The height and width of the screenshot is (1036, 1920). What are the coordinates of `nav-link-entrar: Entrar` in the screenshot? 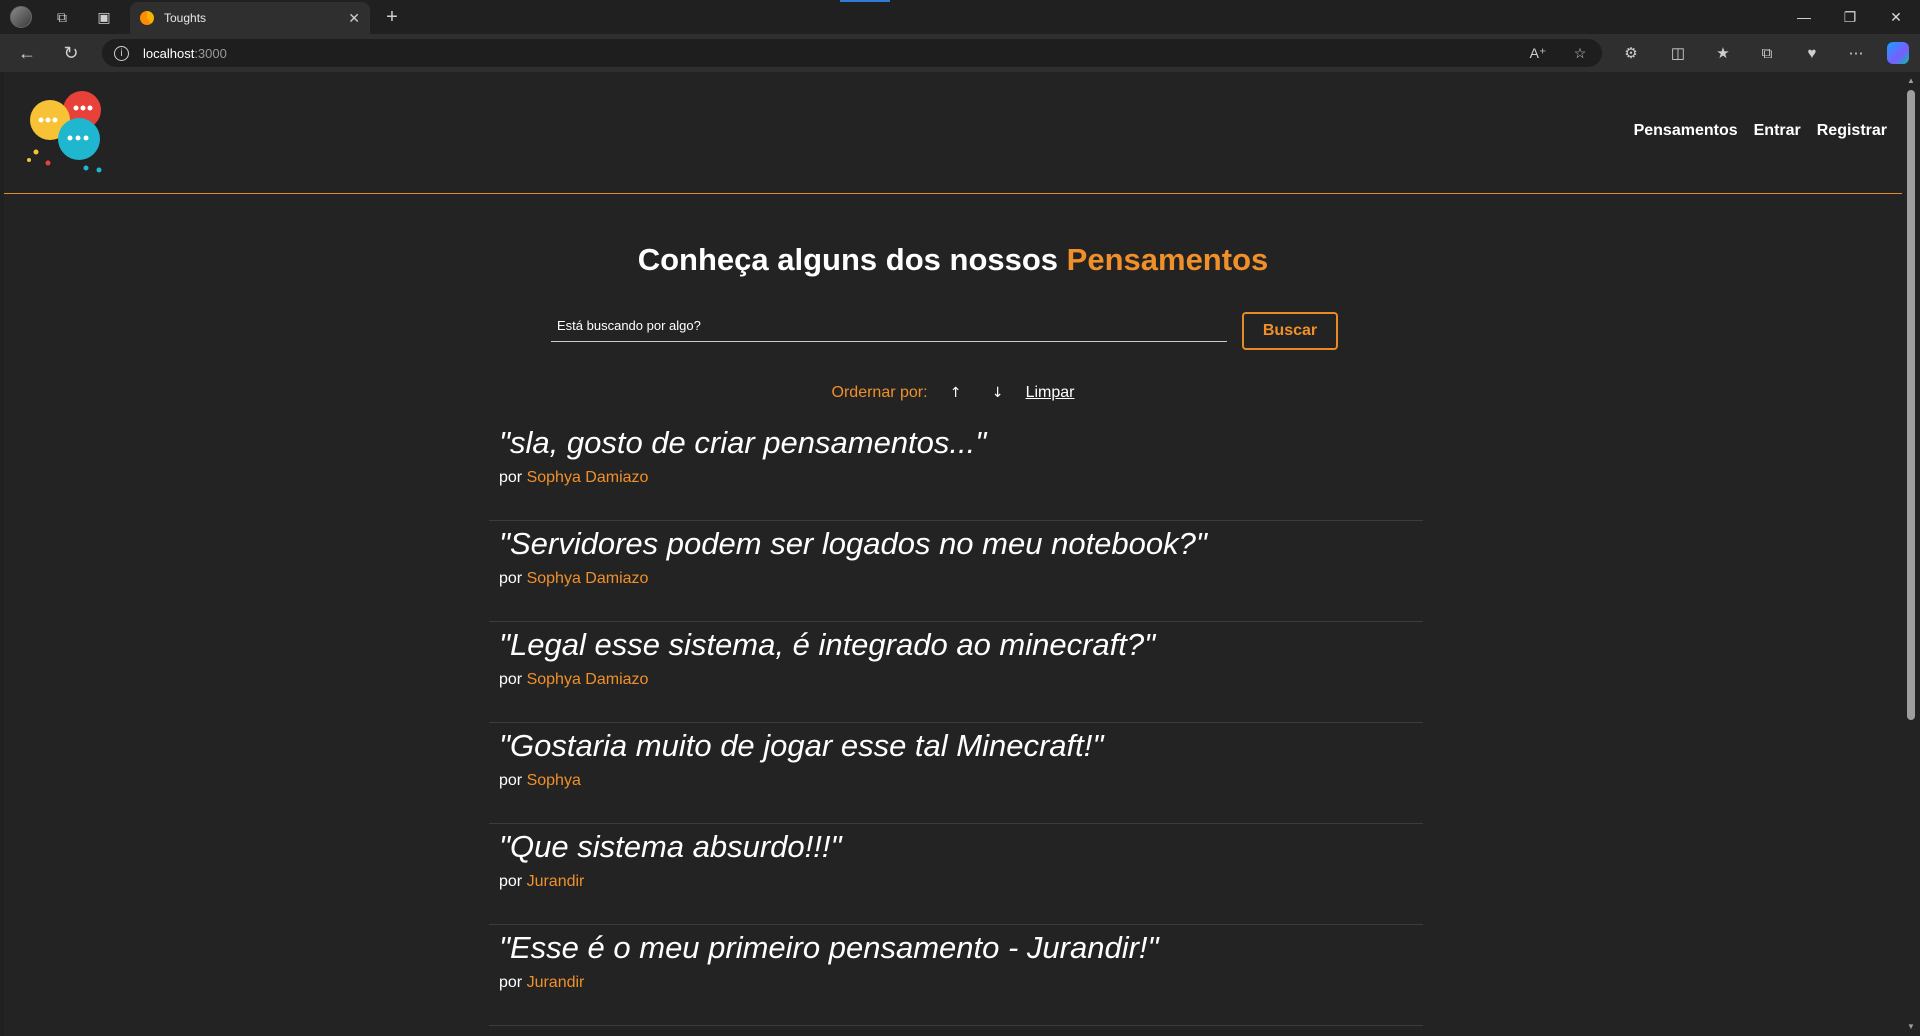 It's located at (1777, 131).